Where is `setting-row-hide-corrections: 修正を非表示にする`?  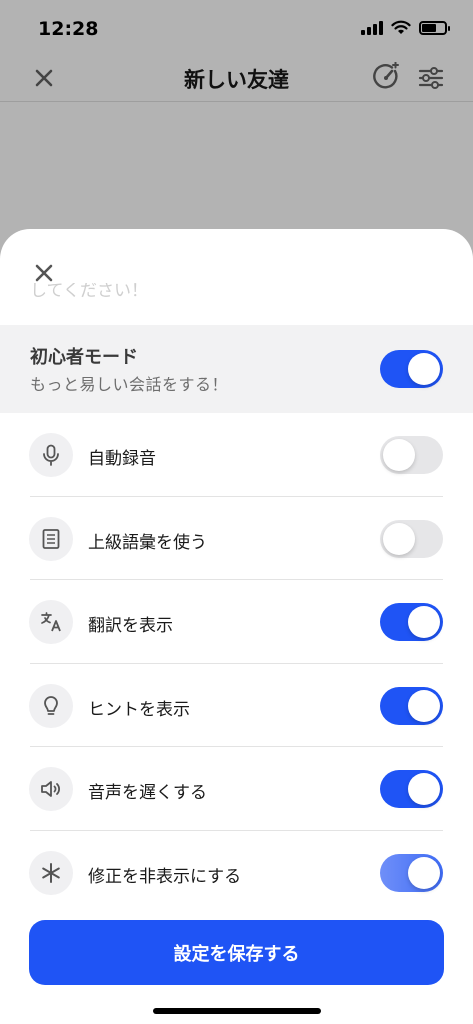
setting-row-hide-corrections: 修正を非表示にする is located at coordinates (236, 873).